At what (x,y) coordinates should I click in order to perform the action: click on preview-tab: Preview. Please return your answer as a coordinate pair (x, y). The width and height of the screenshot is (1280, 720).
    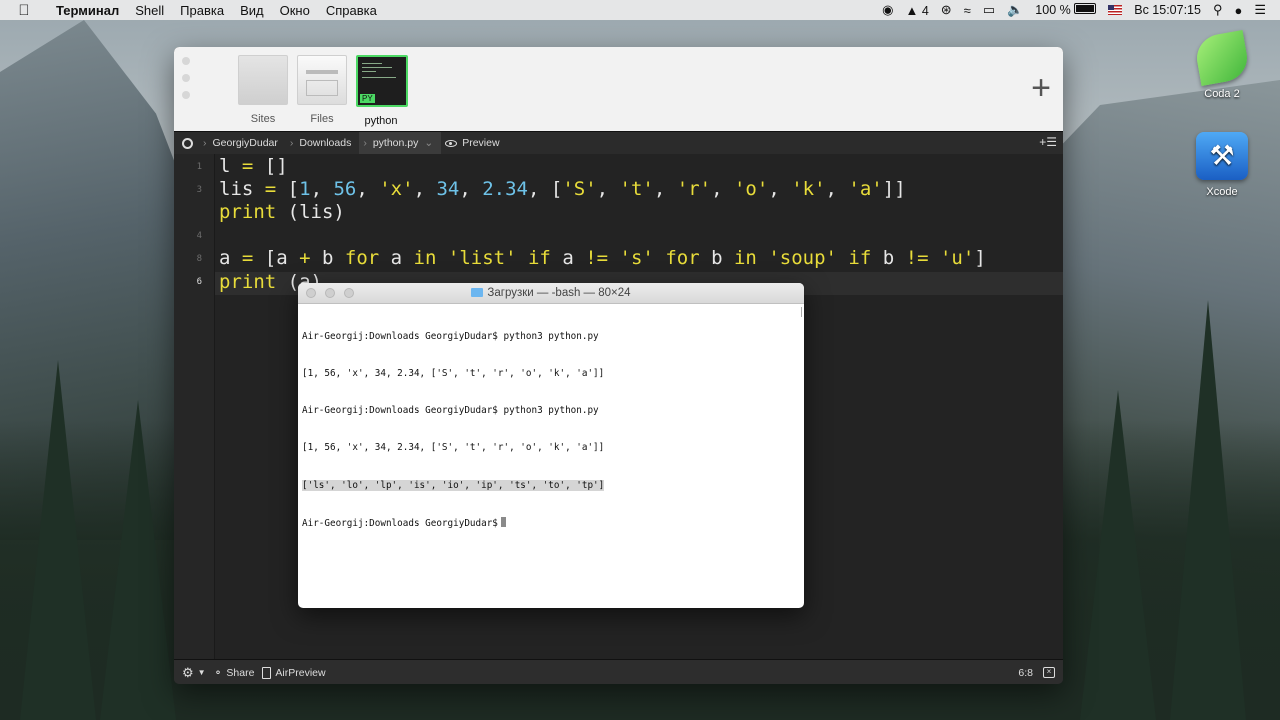
    Looking at the image, I should click on (474, 143).